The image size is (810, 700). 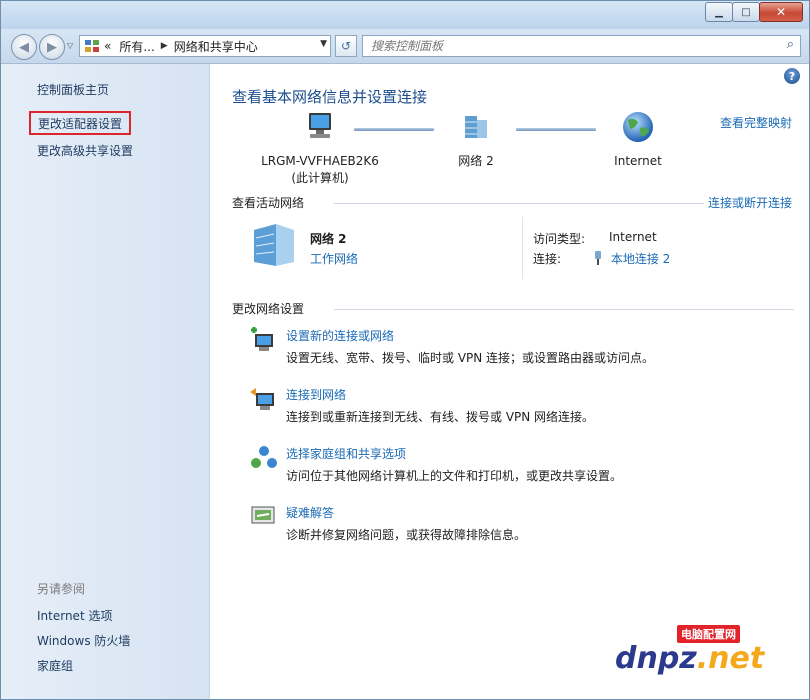 I want to click on map-node-network: 网络 2, so click(x=476, y=140).